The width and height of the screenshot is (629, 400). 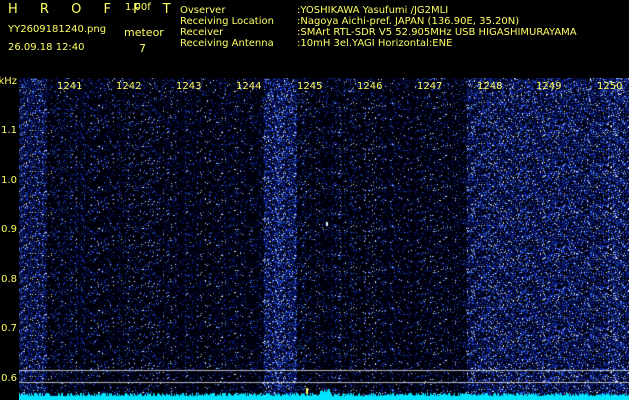 I want to click on y-tick-label: 0.8, so click(x=9, y=279).